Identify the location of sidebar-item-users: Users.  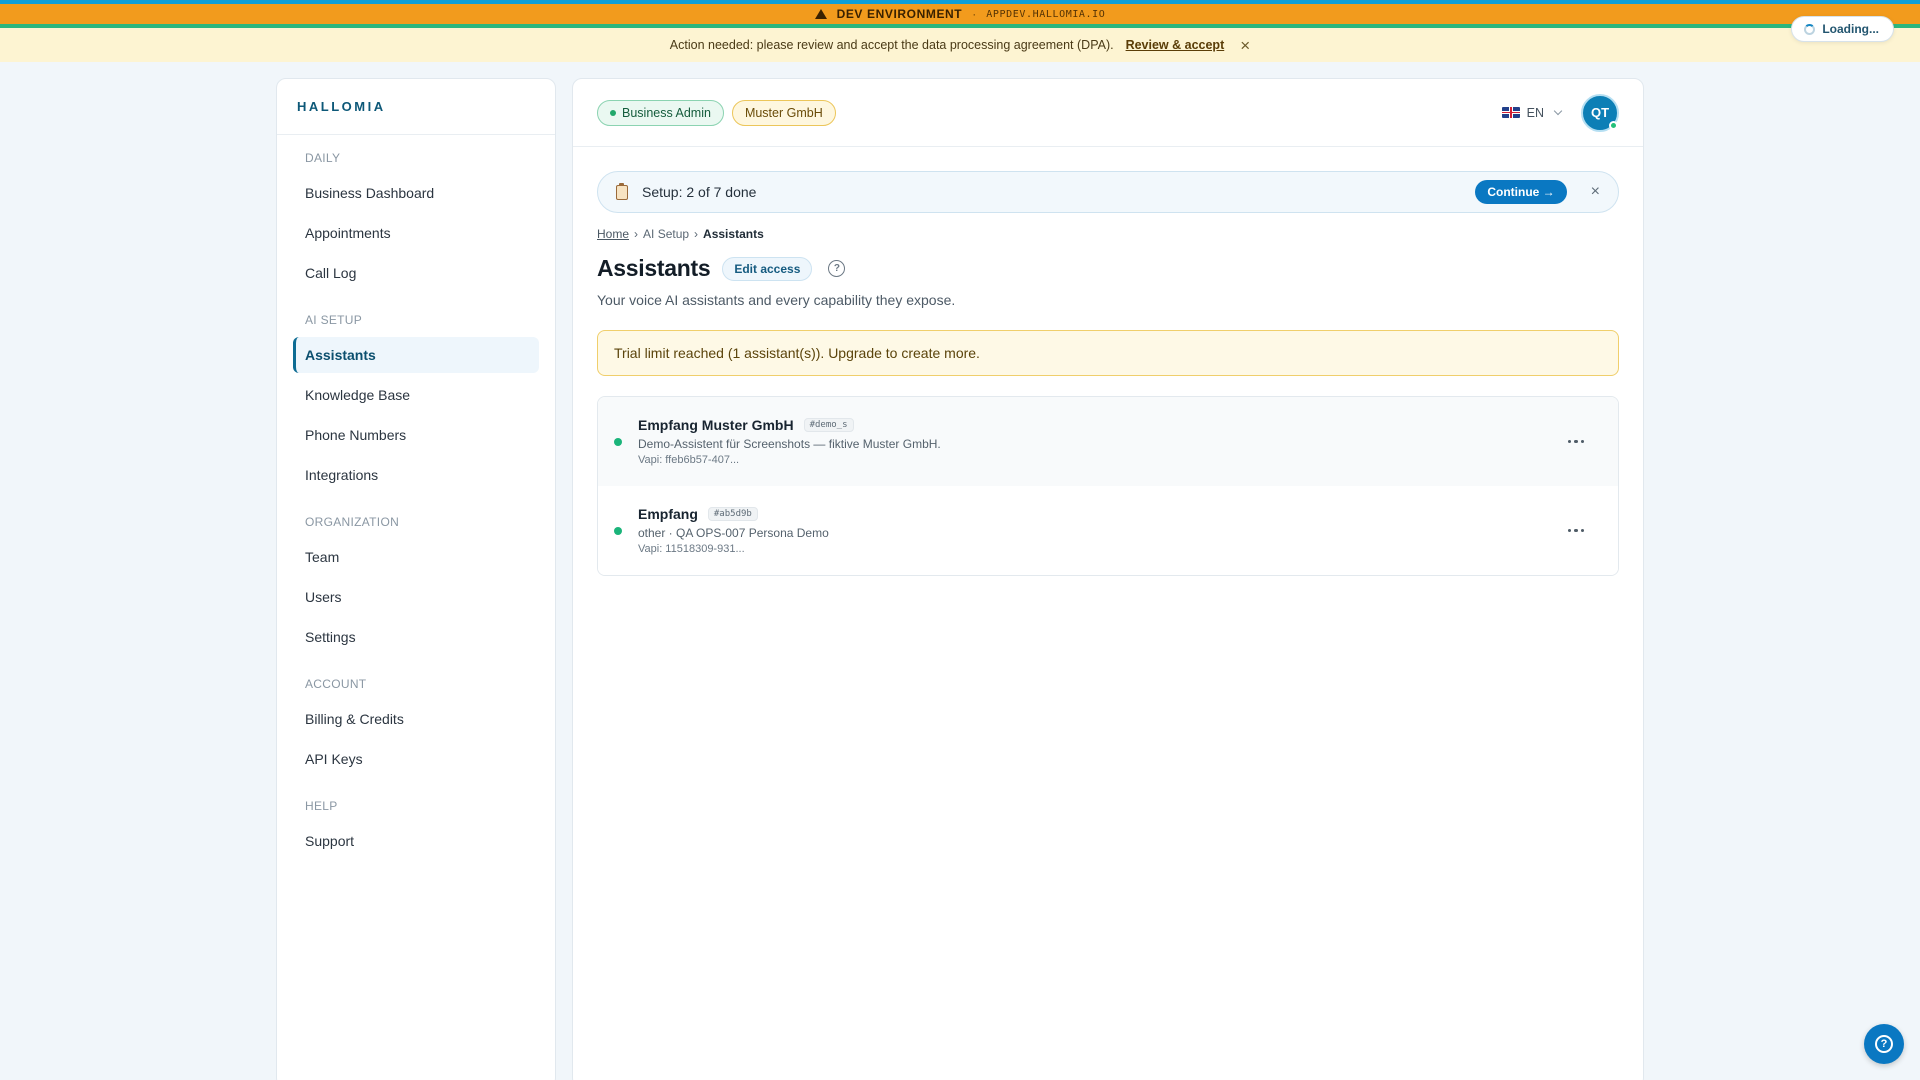
(416, 597).